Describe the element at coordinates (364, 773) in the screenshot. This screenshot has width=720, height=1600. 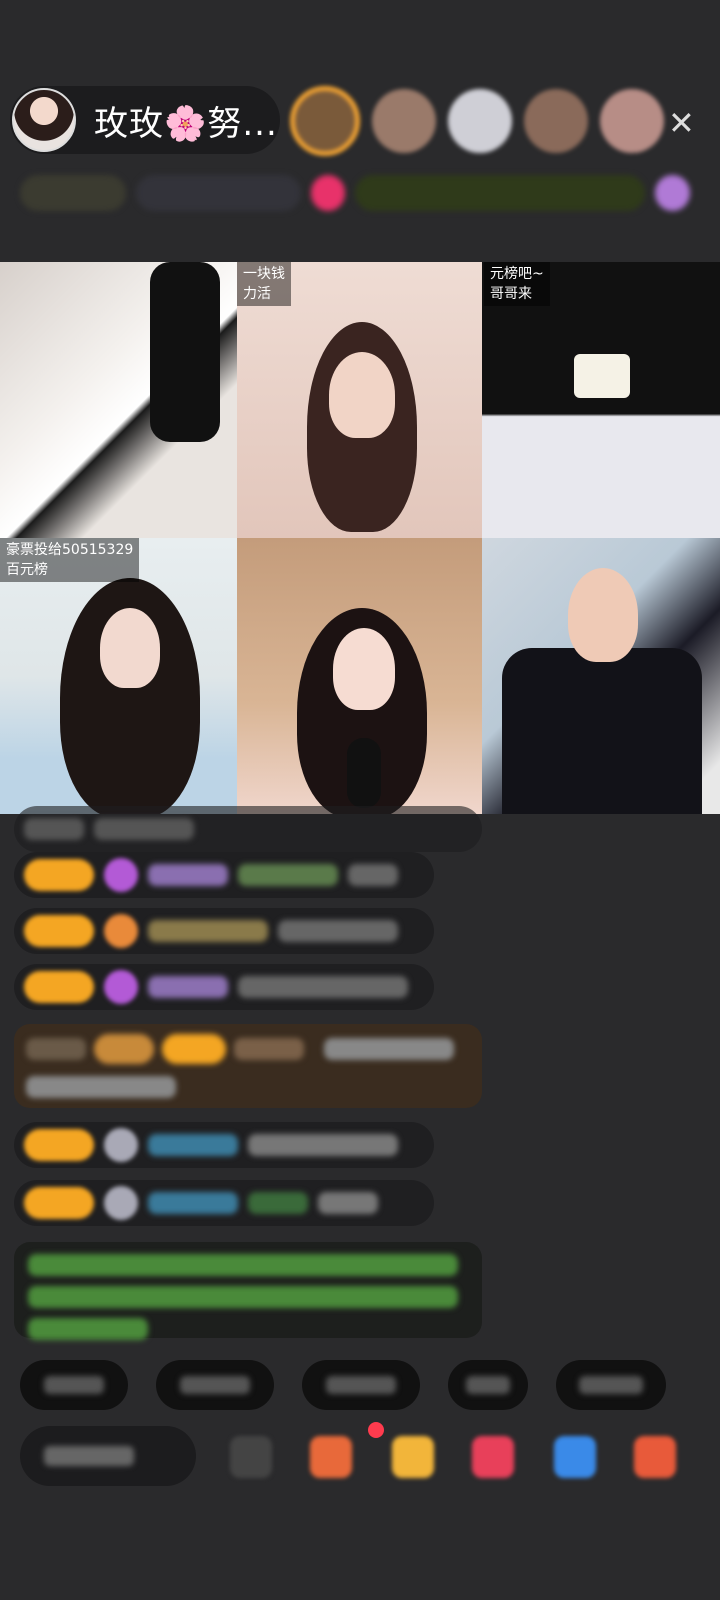
I see `microphone` at that location.